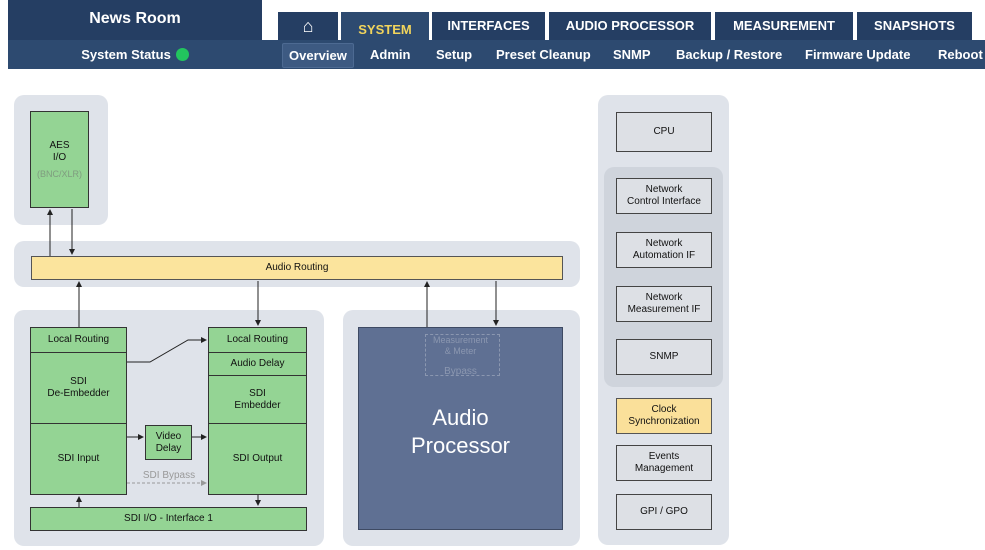 The height and width of the screenshot is (550, 985). Describe the element at coordinates (632, 54) in the screenshot. I see `subnav-snmp: SNMP` at that location.